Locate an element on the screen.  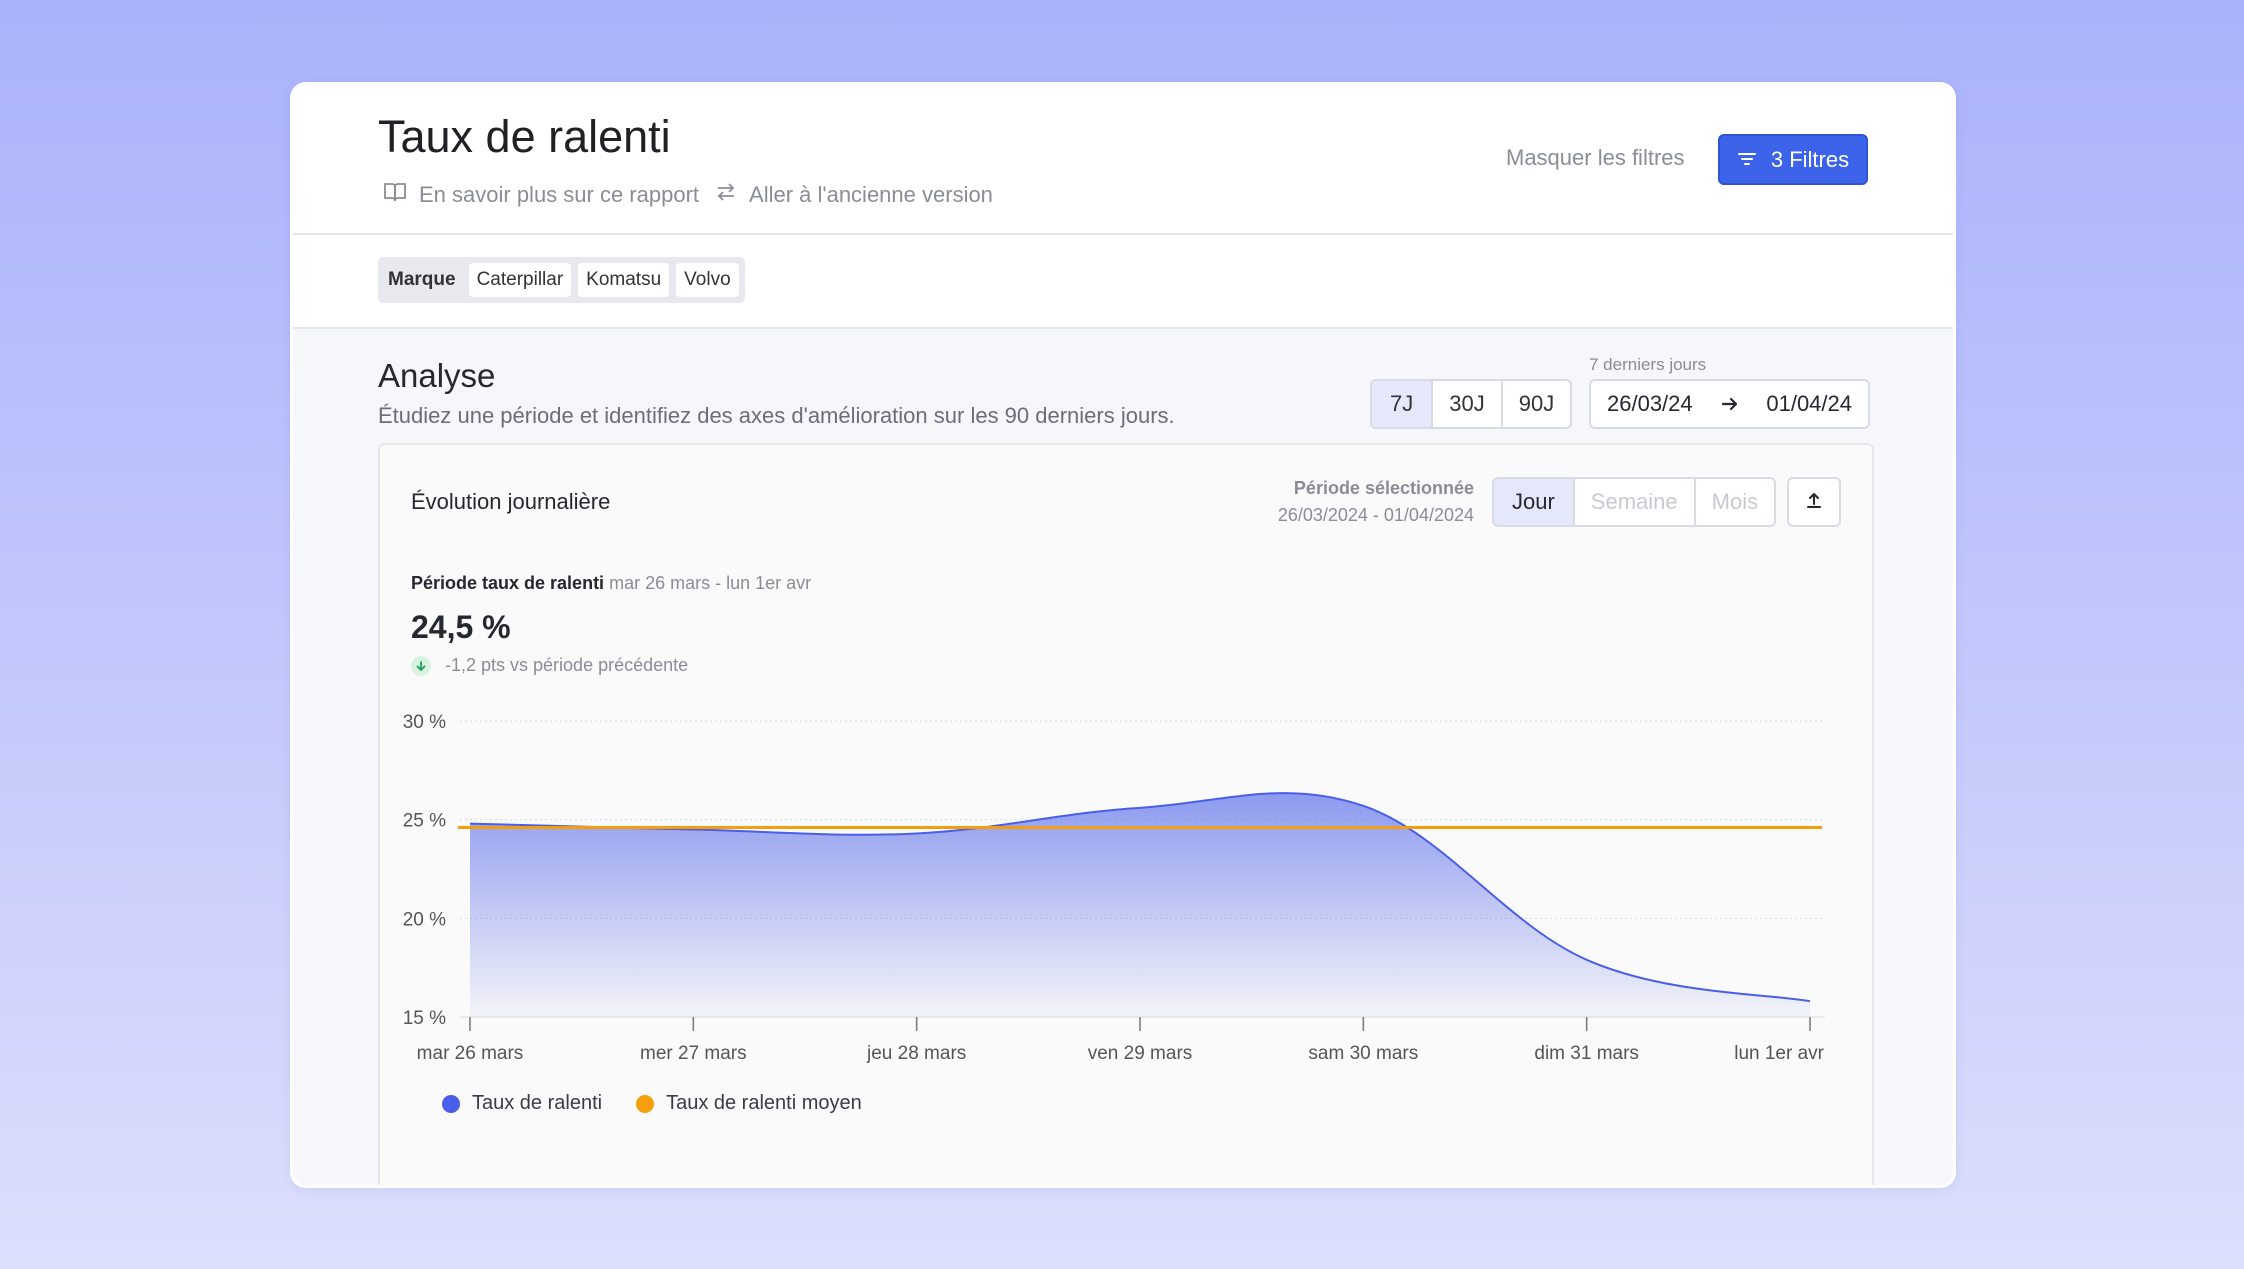
range-90j: 90J is located at coordinates (1535, 404).